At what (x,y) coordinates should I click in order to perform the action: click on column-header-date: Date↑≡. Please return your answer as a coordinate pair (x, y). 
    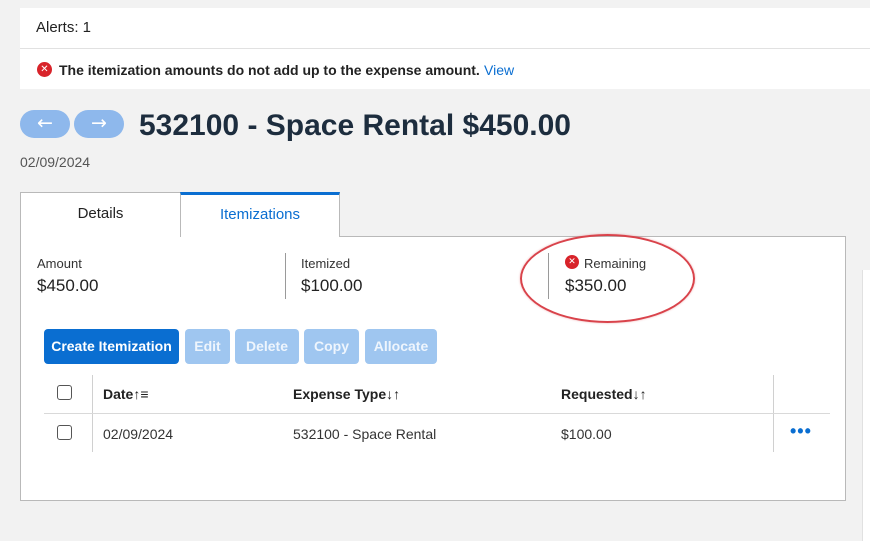
    Looking at the image, I should click on (126, 394).